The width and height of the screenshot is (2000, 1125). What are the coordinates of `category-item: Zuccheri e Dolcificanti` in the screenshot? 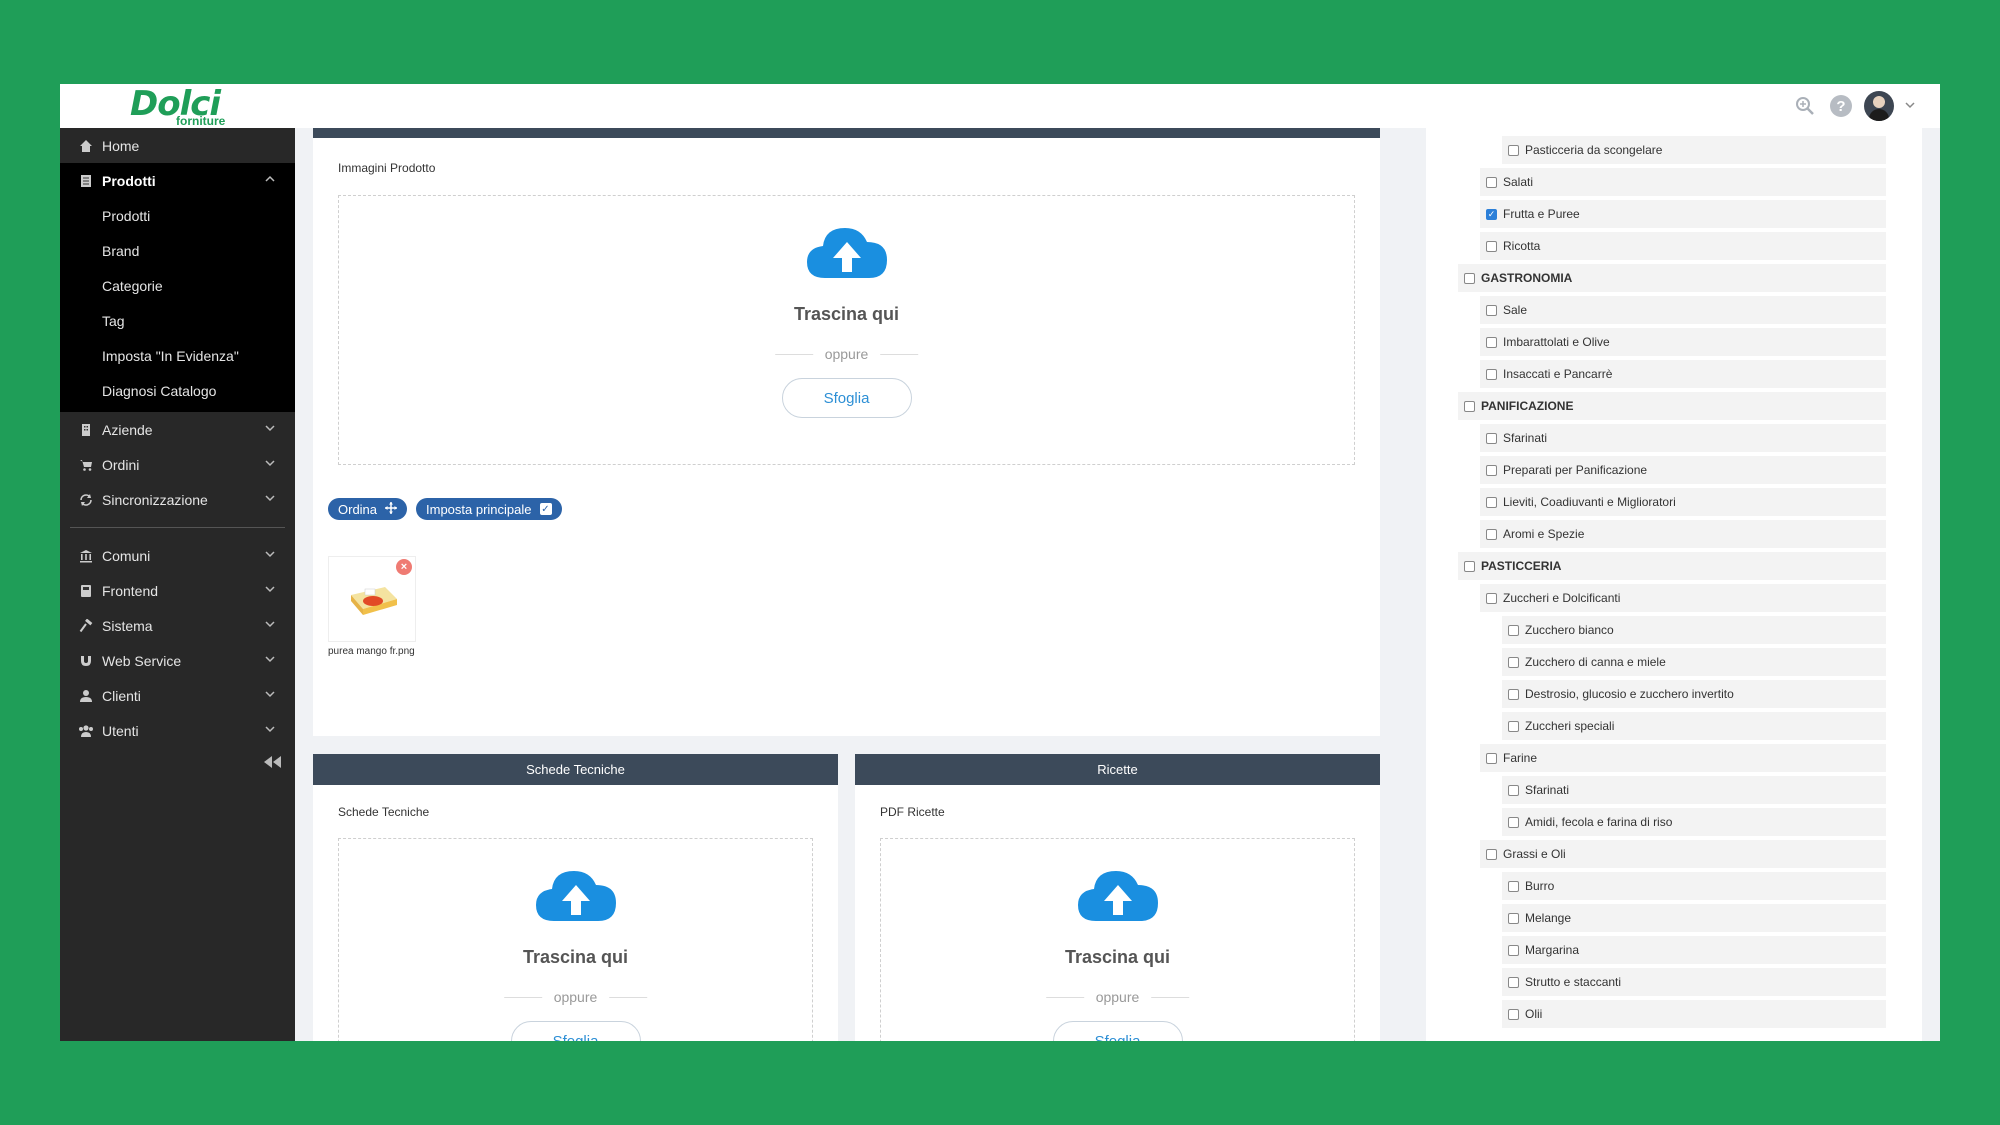 It's located at (1683, 598).